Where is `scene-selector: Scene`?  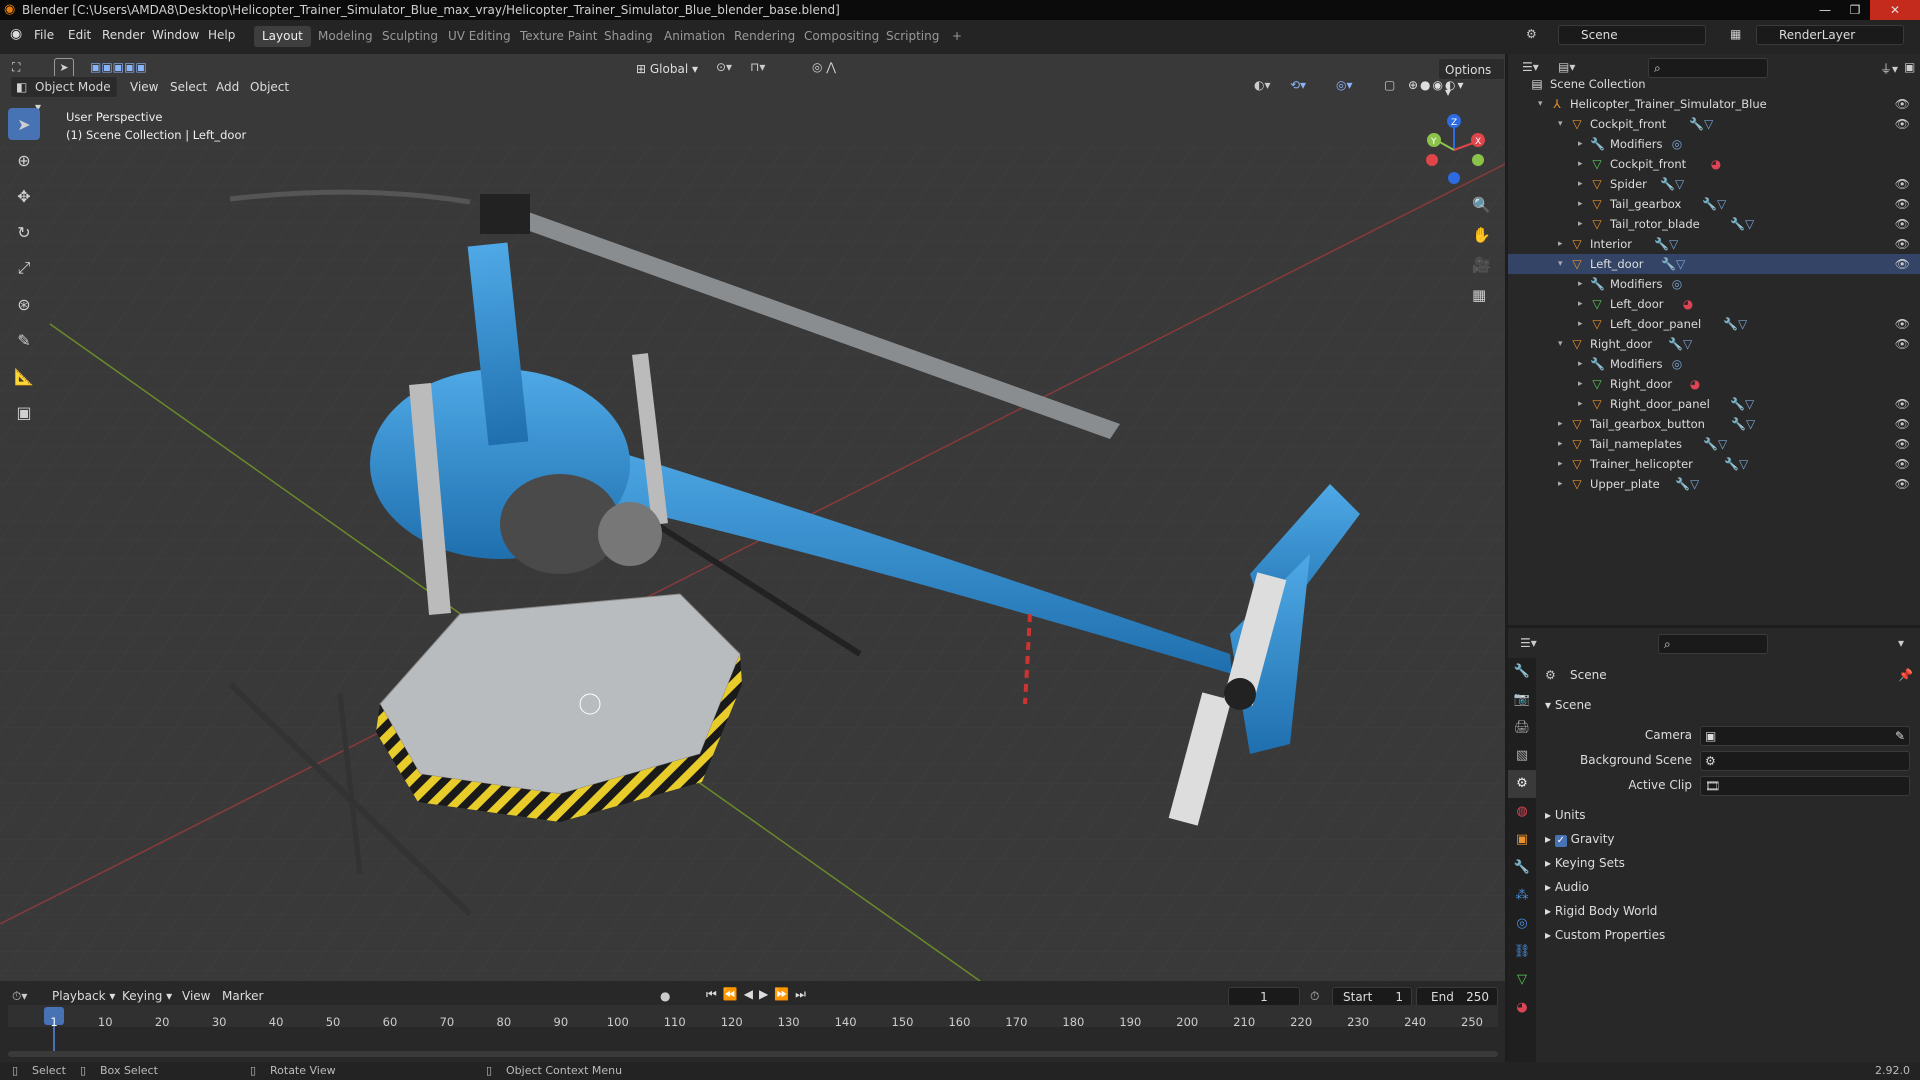
scene-selector: Scene is located at coordinates (1632, 35).